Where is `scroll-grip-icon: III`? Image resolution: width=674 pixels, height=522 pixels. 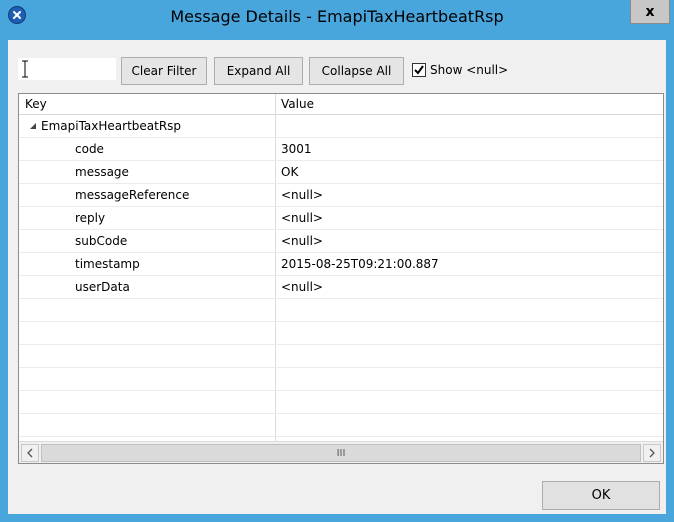 scroll-grip-icon: III is located at coordinates (341, 453).